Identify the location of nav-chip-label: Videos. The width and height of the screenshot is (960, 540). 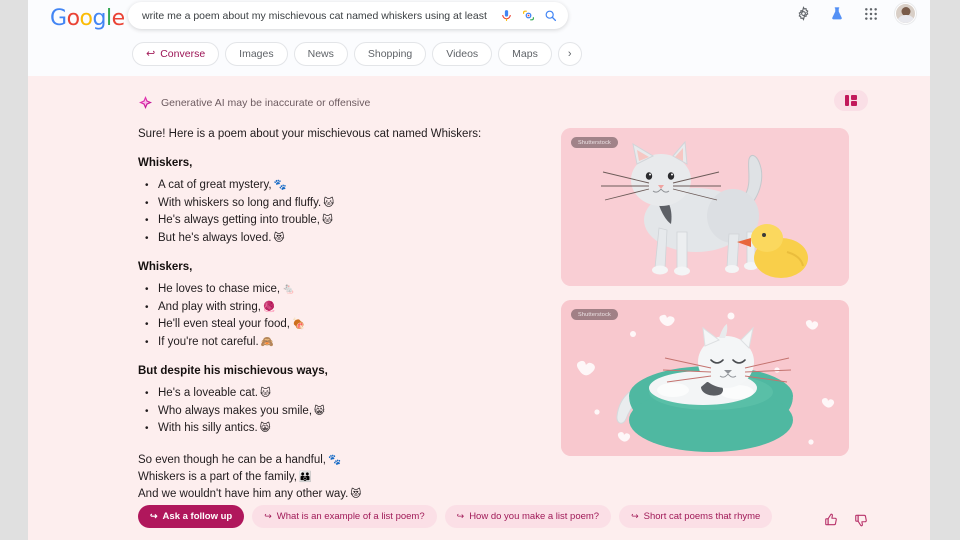
(462, 54).